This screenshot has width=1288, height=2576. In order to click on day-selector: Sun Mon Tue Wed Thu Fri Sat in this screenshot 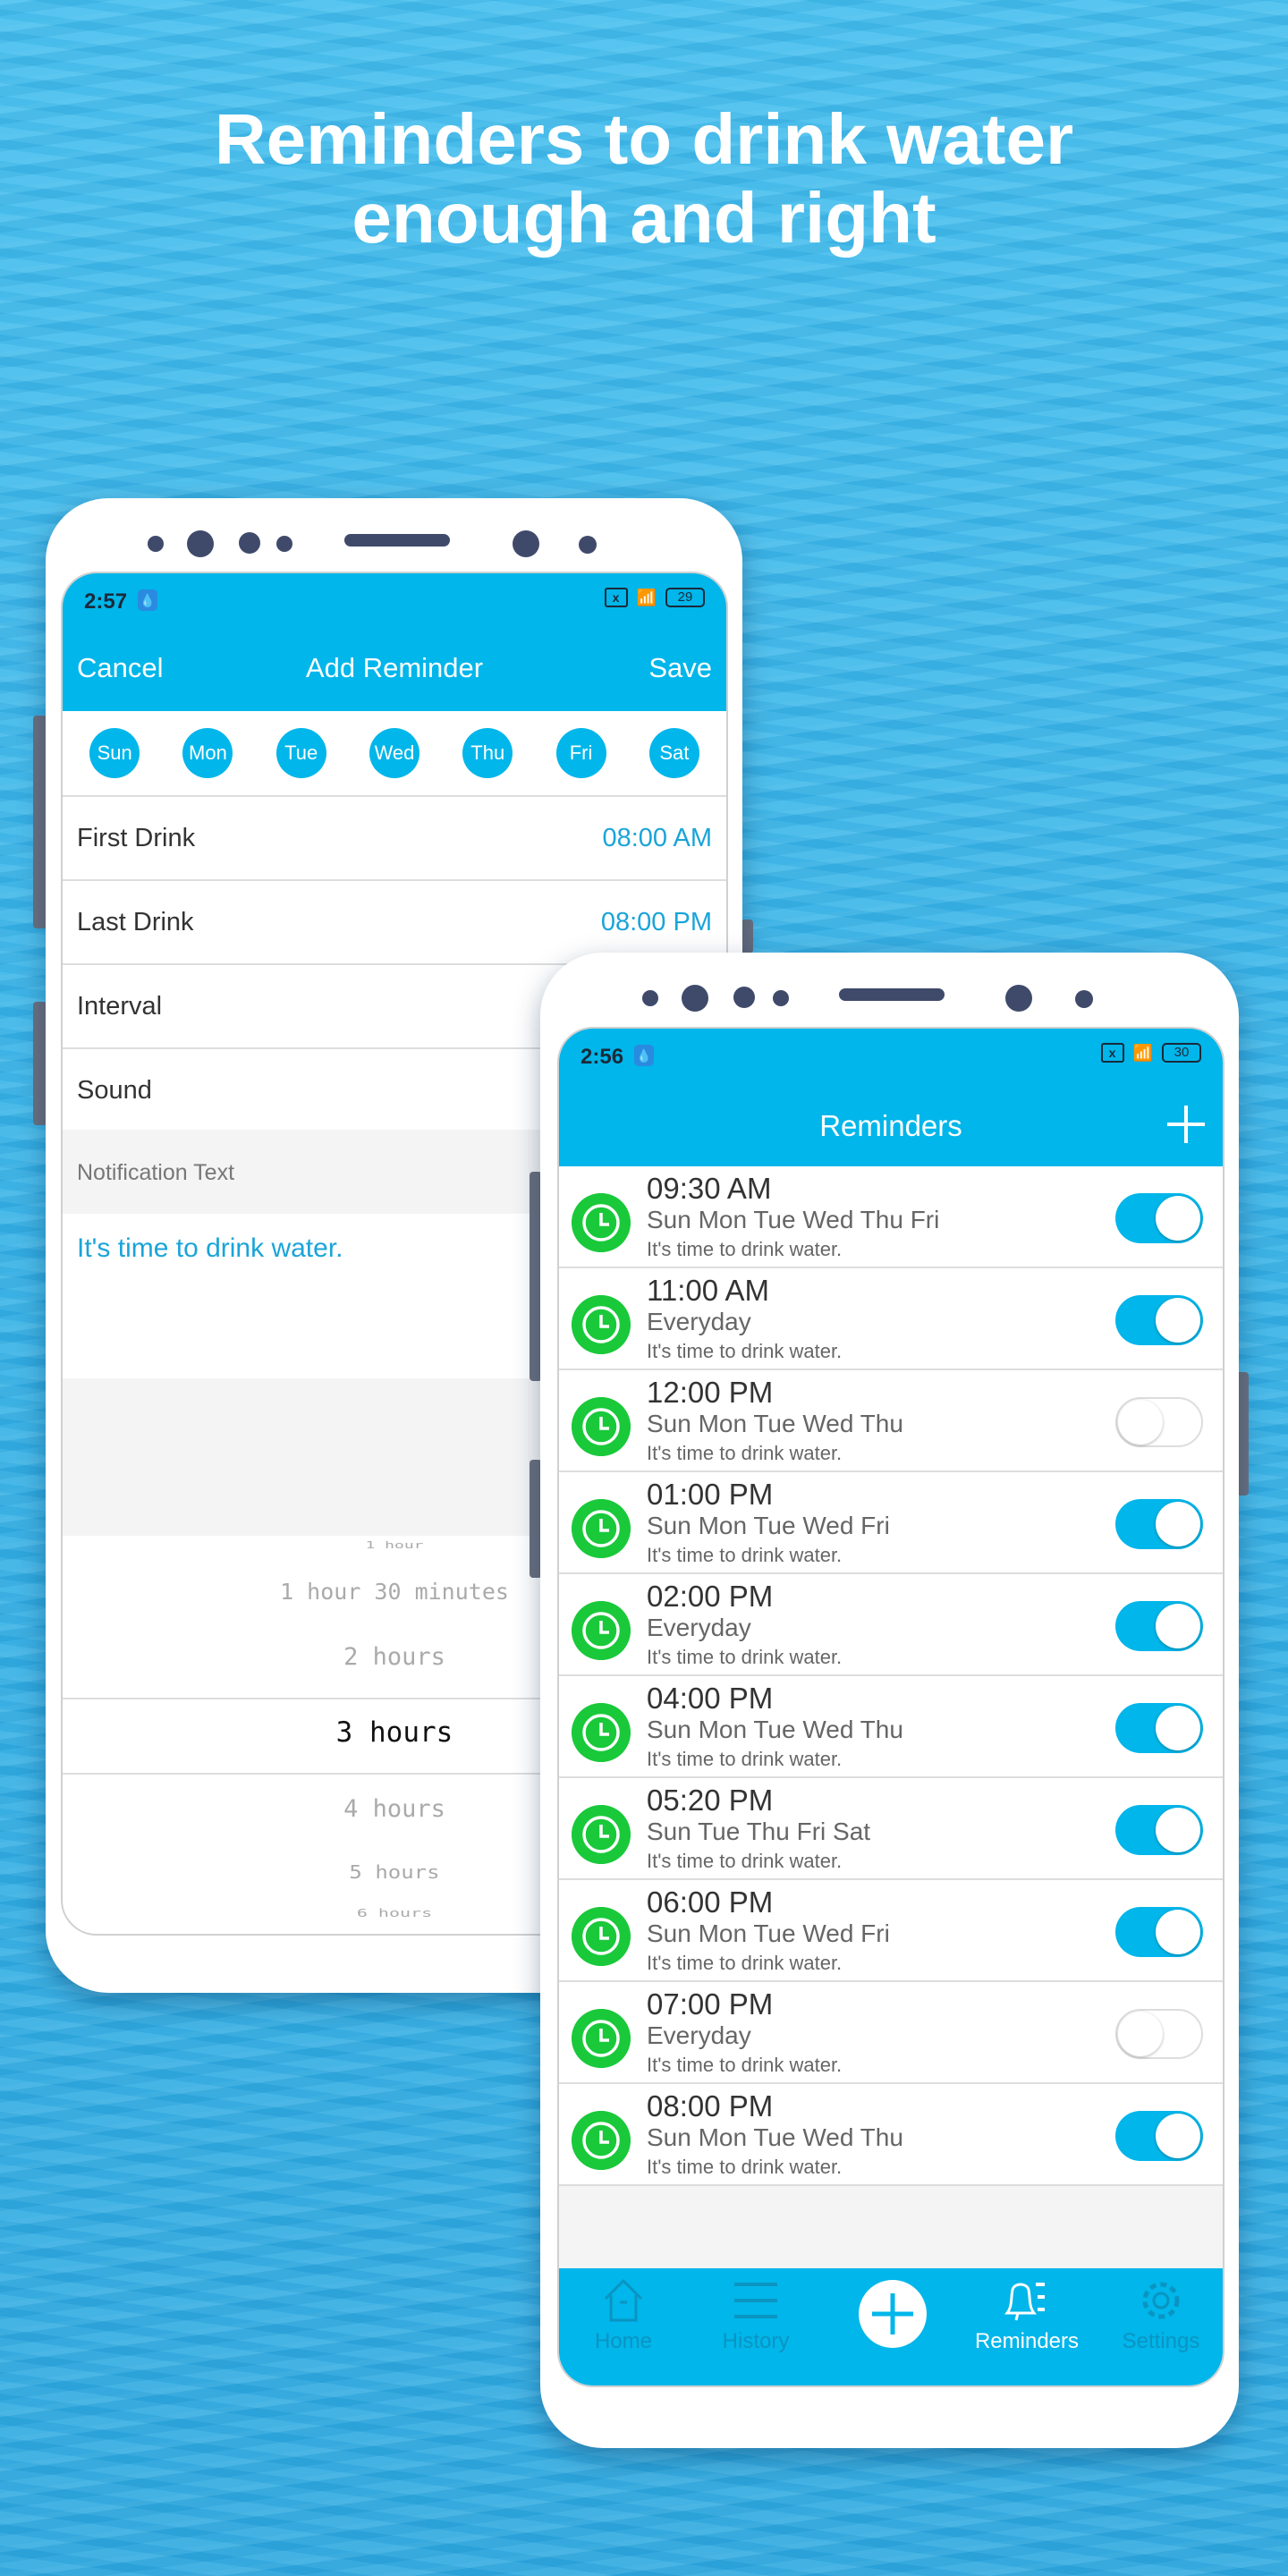, I will do `click(394, 754)`.